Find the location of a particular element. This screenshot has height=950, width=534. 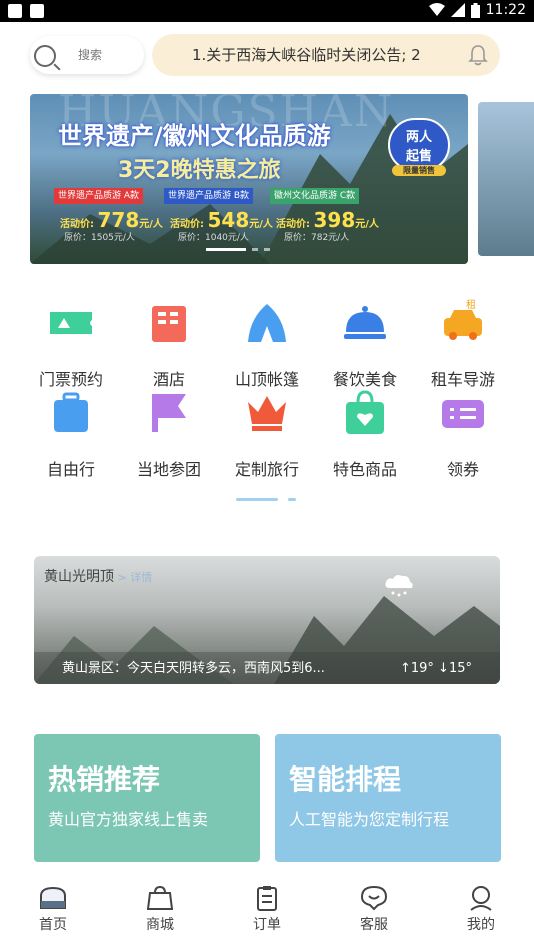

card-title: 热销推荐 is located at coordinates (104, 779).